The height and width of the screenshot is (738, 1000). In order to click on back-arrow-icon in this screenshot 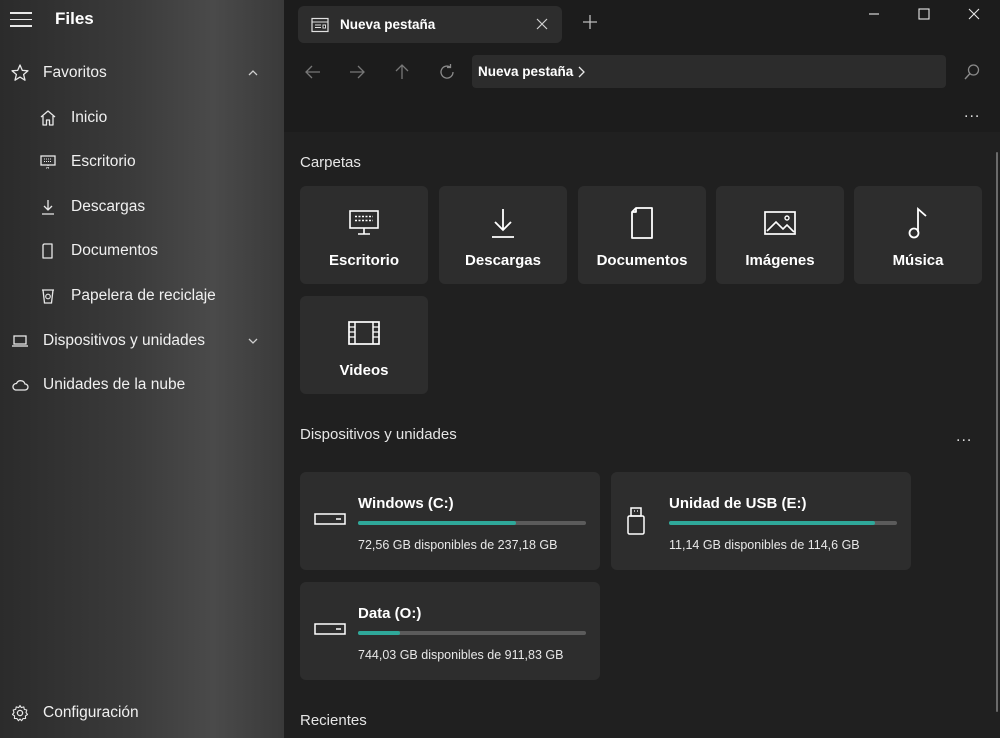, I will do `click(313, 72)`.